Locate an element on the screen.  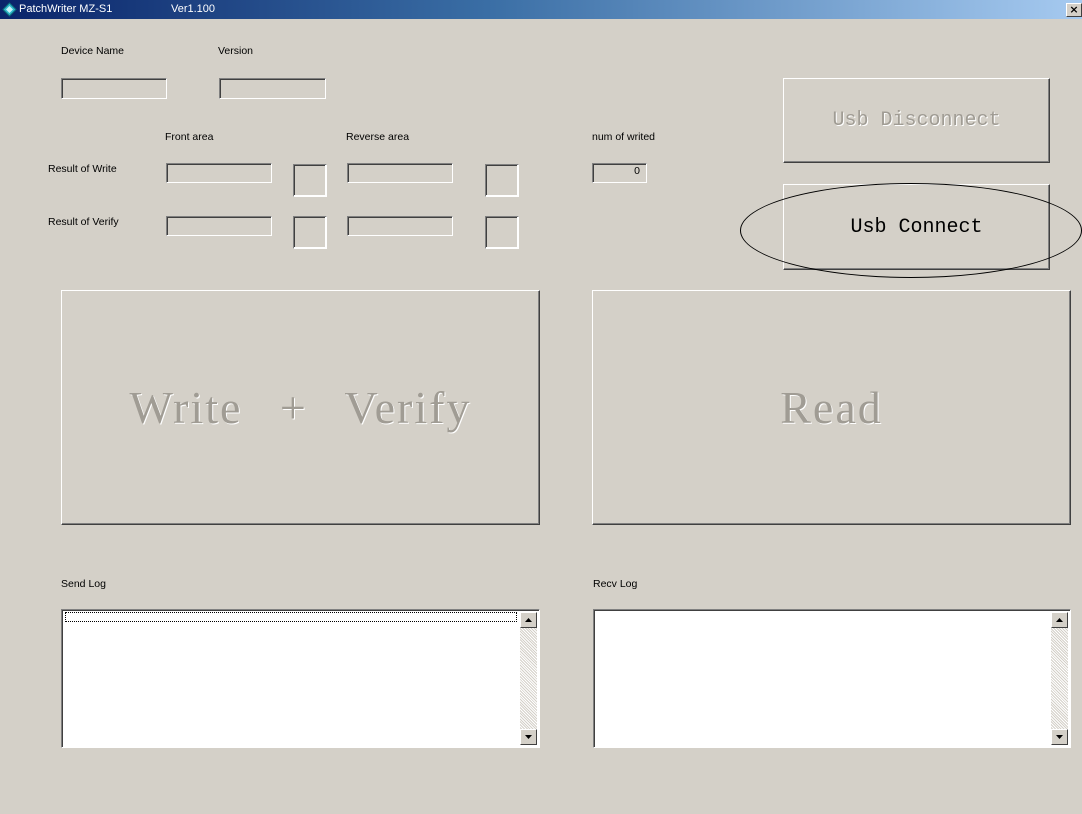
version-field is located at coordinates (272, 88).